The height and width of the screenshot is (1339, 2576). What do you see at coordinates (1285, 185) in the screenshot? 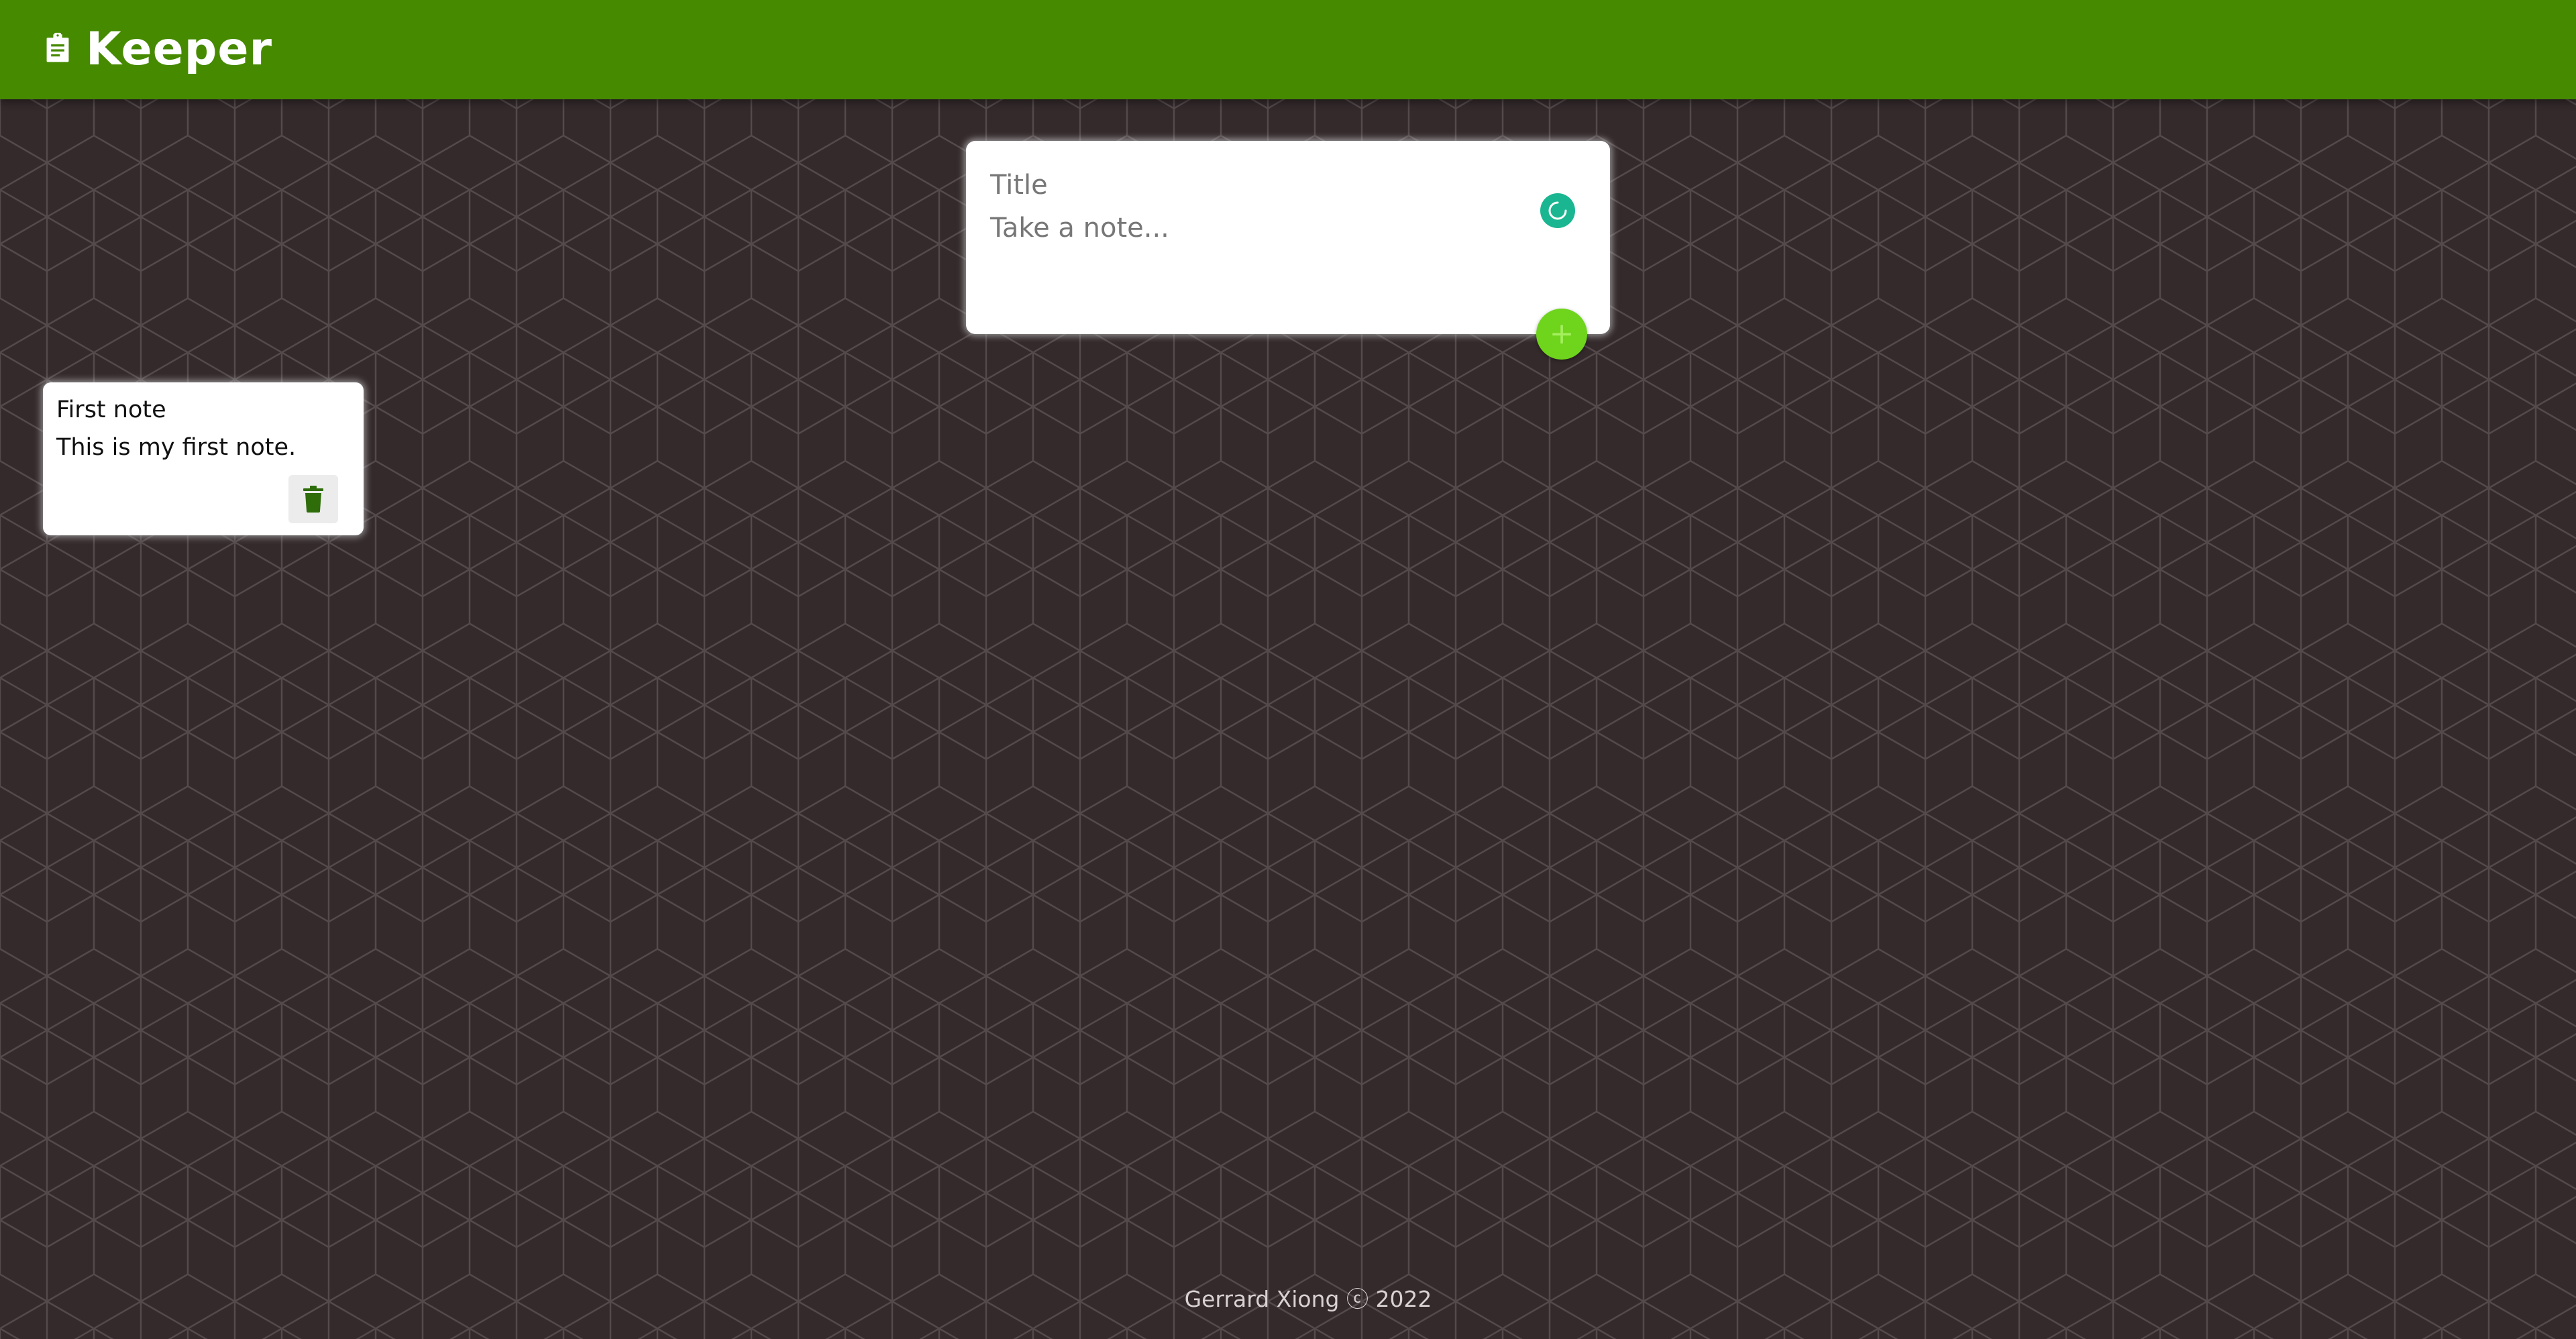
I see `note-title-input` at bounding box center [1285, 185].